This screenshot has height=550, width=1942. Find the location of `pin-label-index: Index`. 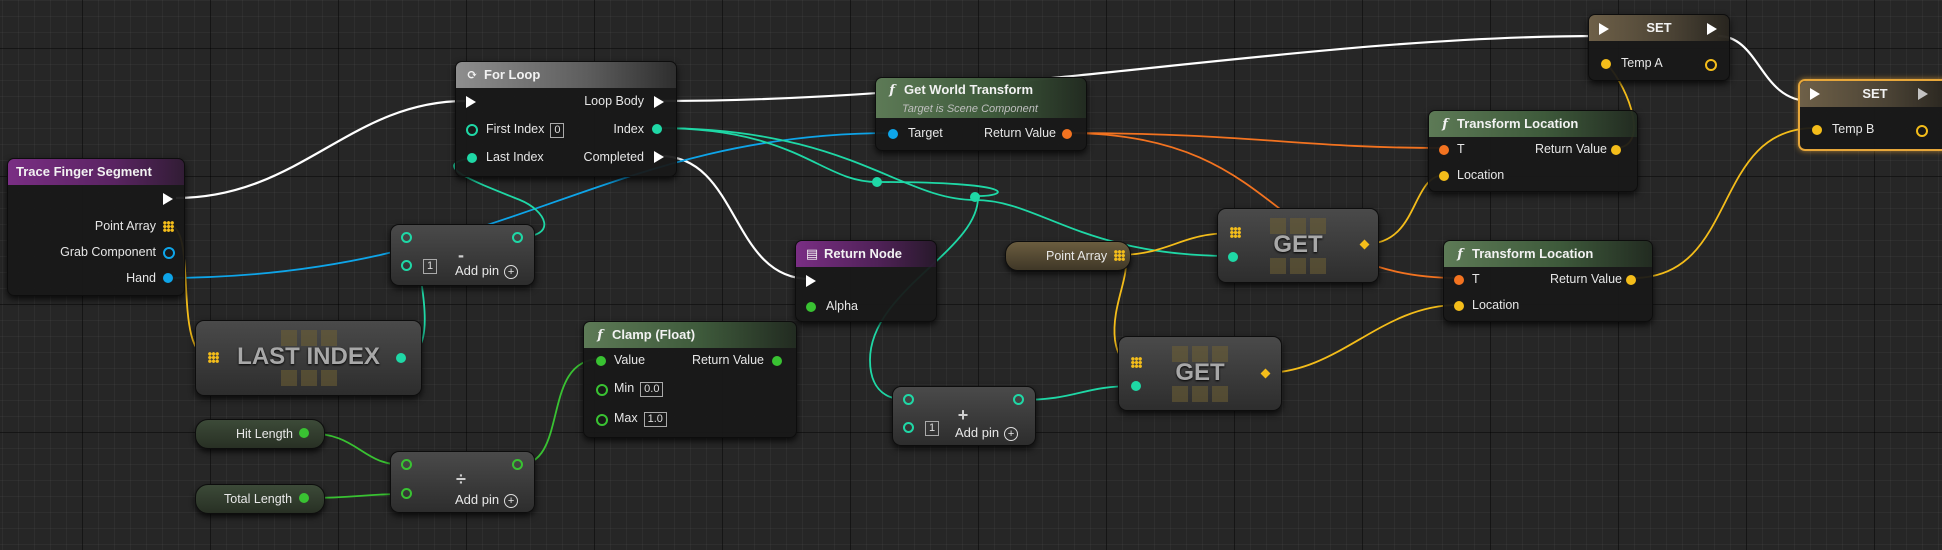

pin-label-index: Index is located at coordinates (628, 129).